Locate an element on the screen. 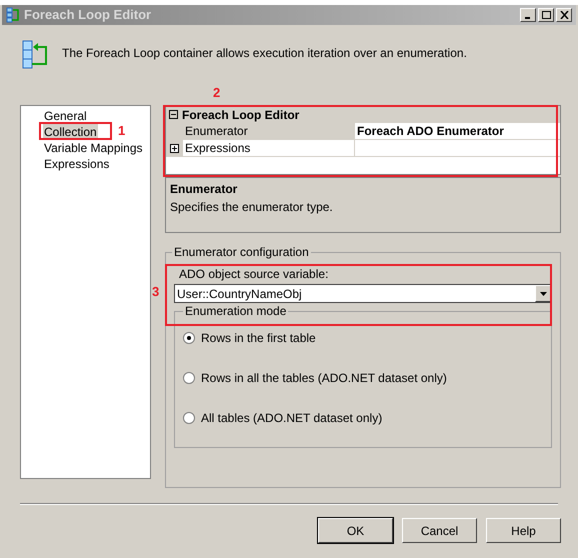 Image resolution: width=578 pixels, height=558 pixels. close-button is located at coordinates (564, 15).